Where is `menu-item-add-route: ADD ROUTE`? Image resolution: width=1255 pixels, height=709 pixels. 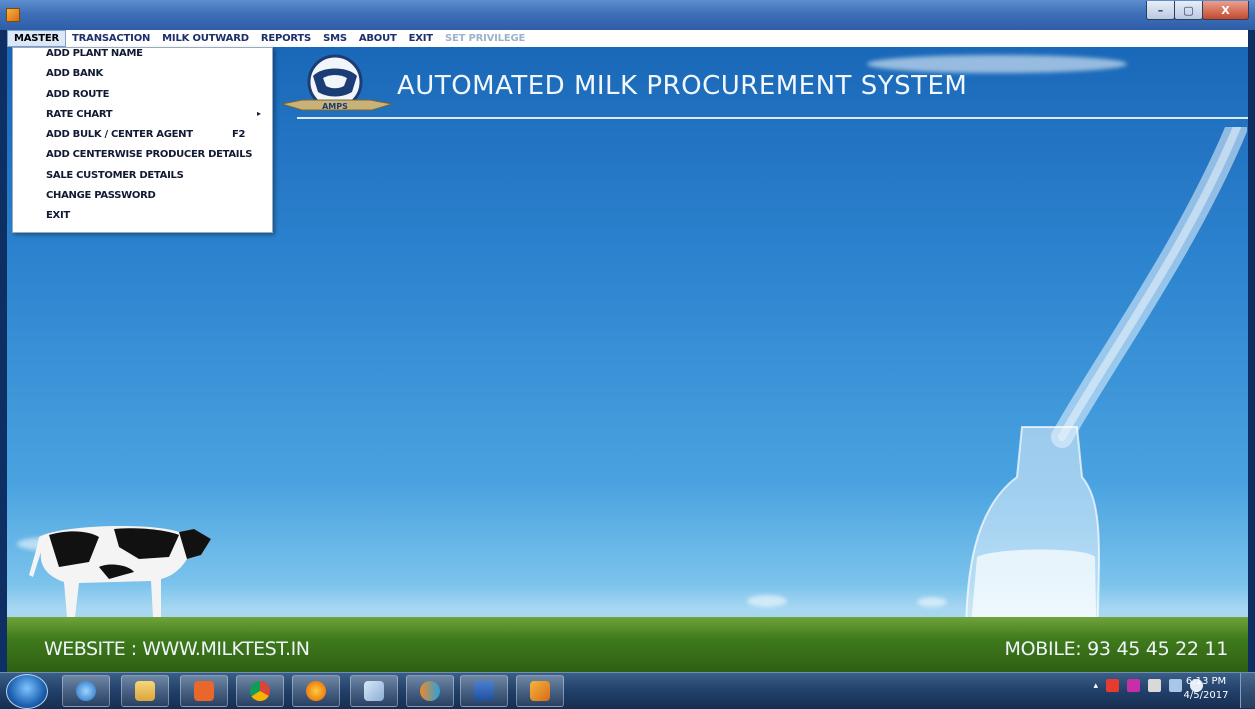 menu-item-add-route: ADD ROUTE is located at coordinates (142, 99).